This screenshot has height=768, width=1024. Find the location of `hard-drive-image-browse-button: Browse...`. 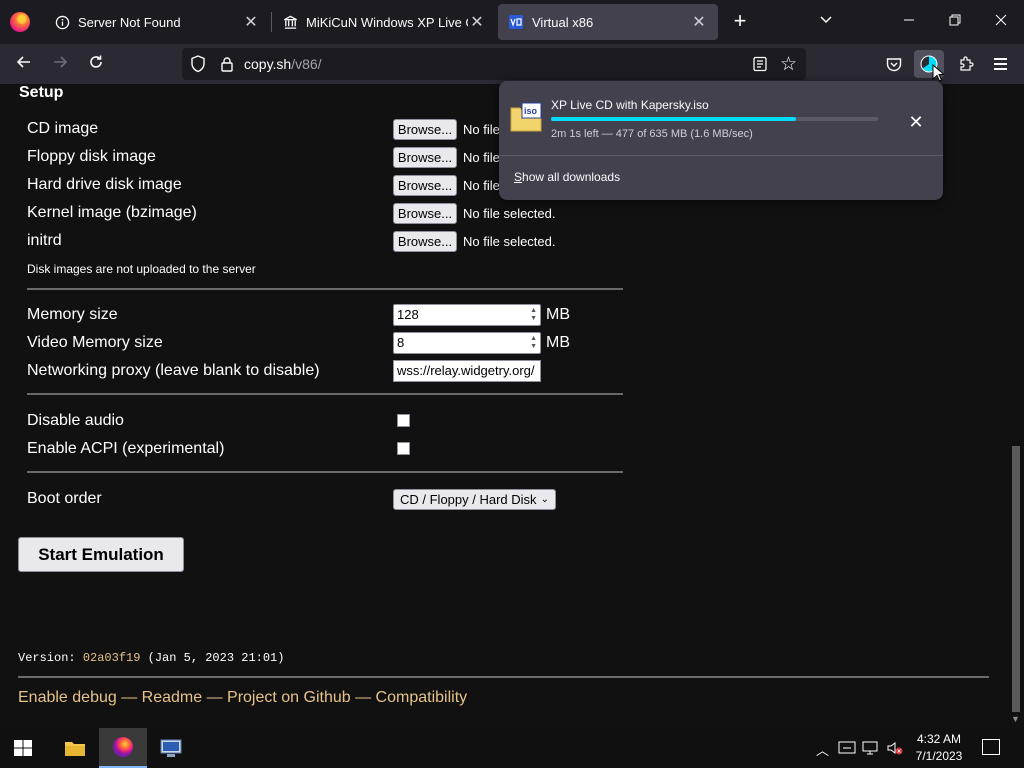

hard-drive-image-browse-button: Browse... is located at coordinates (425, 185).